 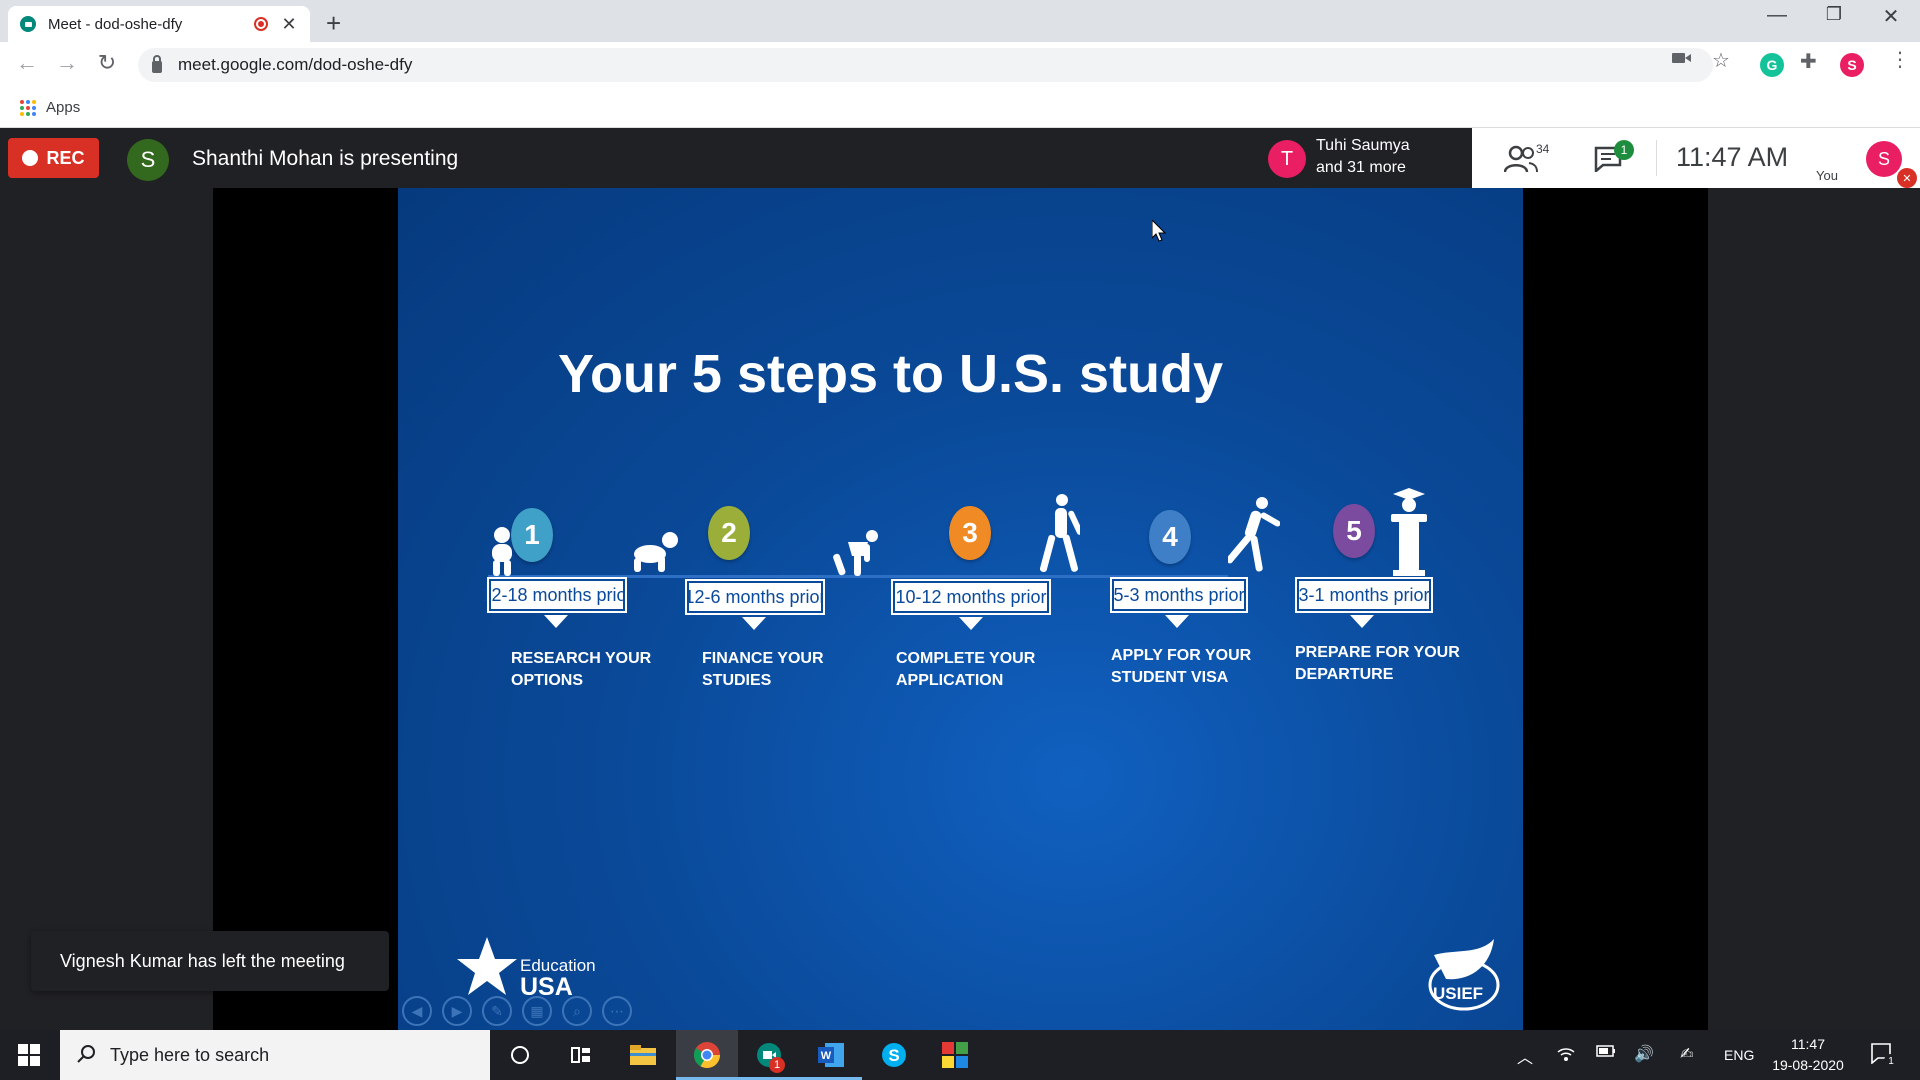 I want to click on pen-ink-icon: ✍, so click(x=1686, y=1054).